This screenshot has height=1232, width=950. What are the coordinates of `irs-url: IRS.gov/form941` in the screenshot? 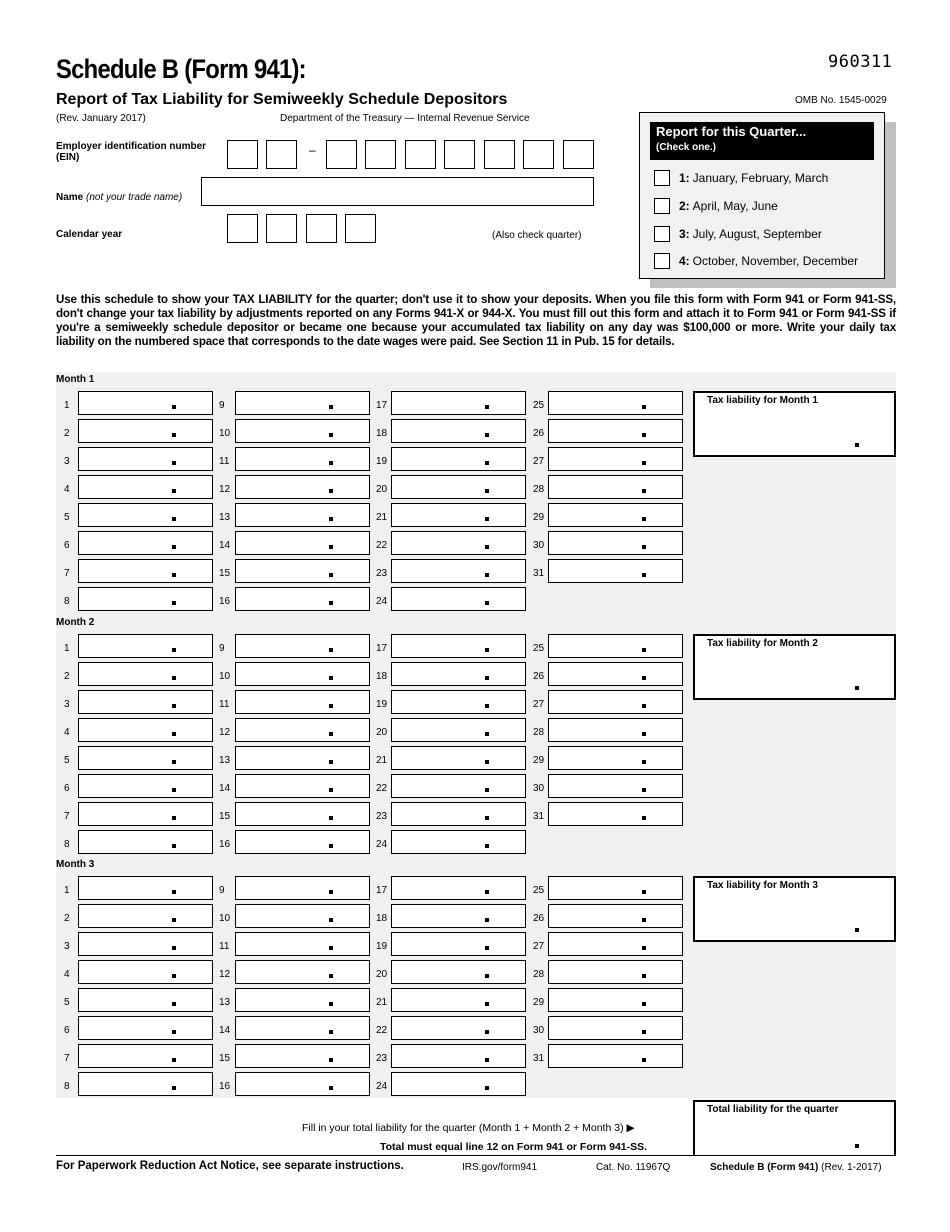 It's located at (499, 1167).